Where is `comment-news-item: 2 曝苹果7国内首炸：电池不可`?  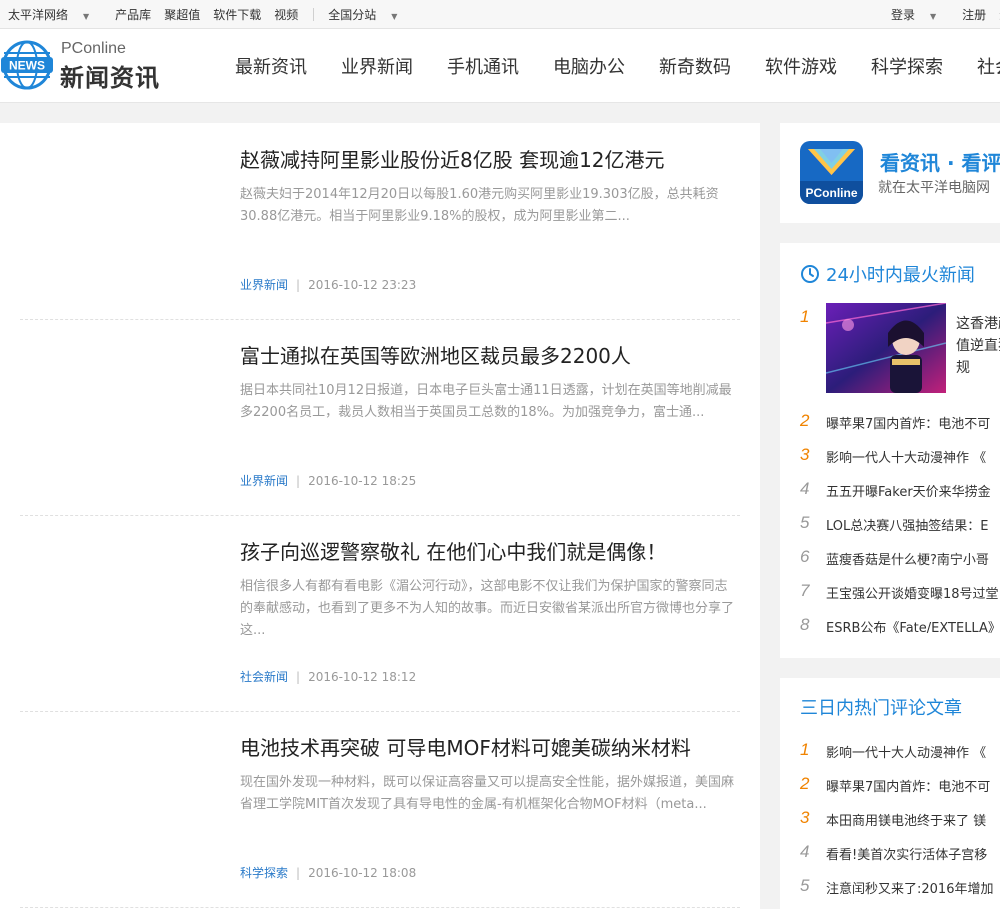 comment-news-item: 2 曝苹果7国内首炸：电池不可 is located at coordinates (900, 786).